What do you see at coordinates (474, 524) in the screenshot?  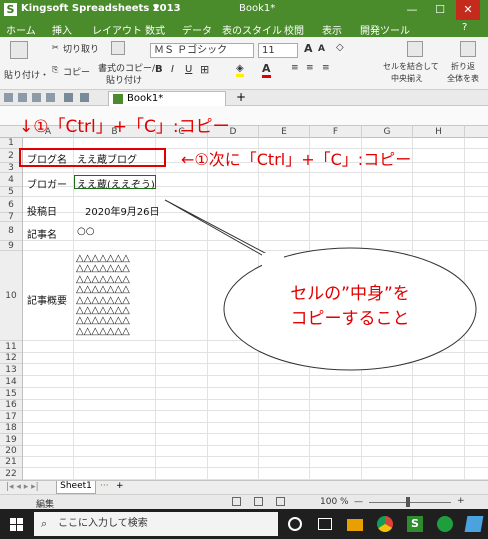 I see `app-taskbar-icon` at bounding box center [474, 524].